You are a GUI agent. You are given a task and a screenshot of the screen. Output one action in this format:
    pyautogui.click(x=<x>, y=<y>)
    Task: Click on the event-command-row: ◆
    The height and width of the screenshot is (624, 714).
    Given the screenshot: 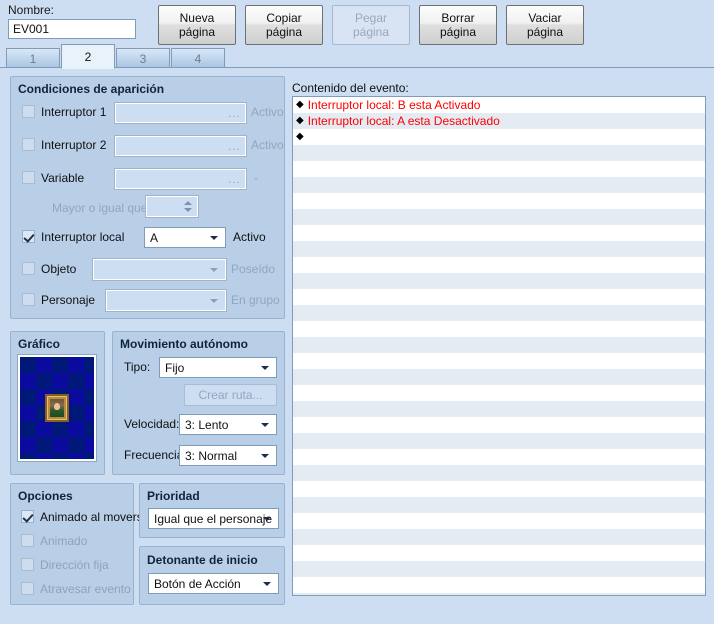 What is the action you would take?
    pyautogui.click(x=499, y=137)
    